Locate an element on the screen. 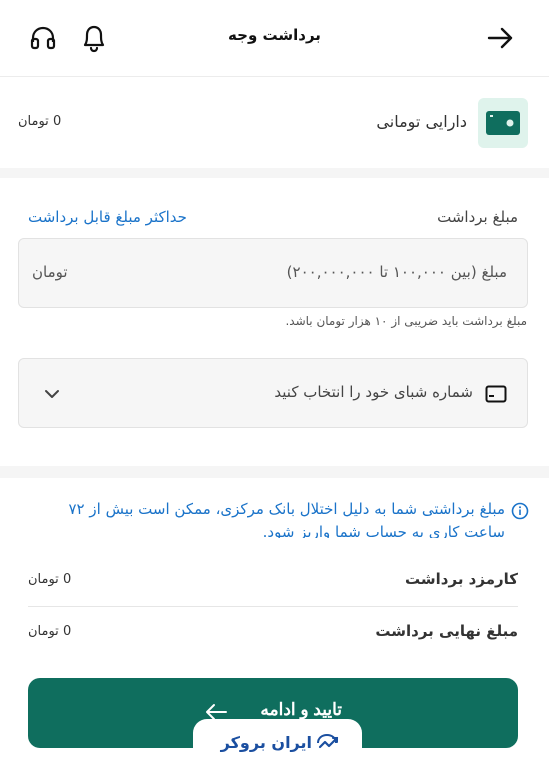 Image resolution: width=549 pixels, height=768 pixels. amount-label: مبلغ برداشت is located at coordinates (477, 217).